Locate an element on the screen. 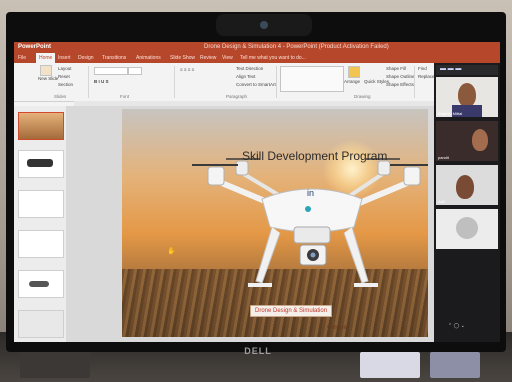 This screenshot has width=512, height=382. tab-view: View is located at coordinates (227, 58).